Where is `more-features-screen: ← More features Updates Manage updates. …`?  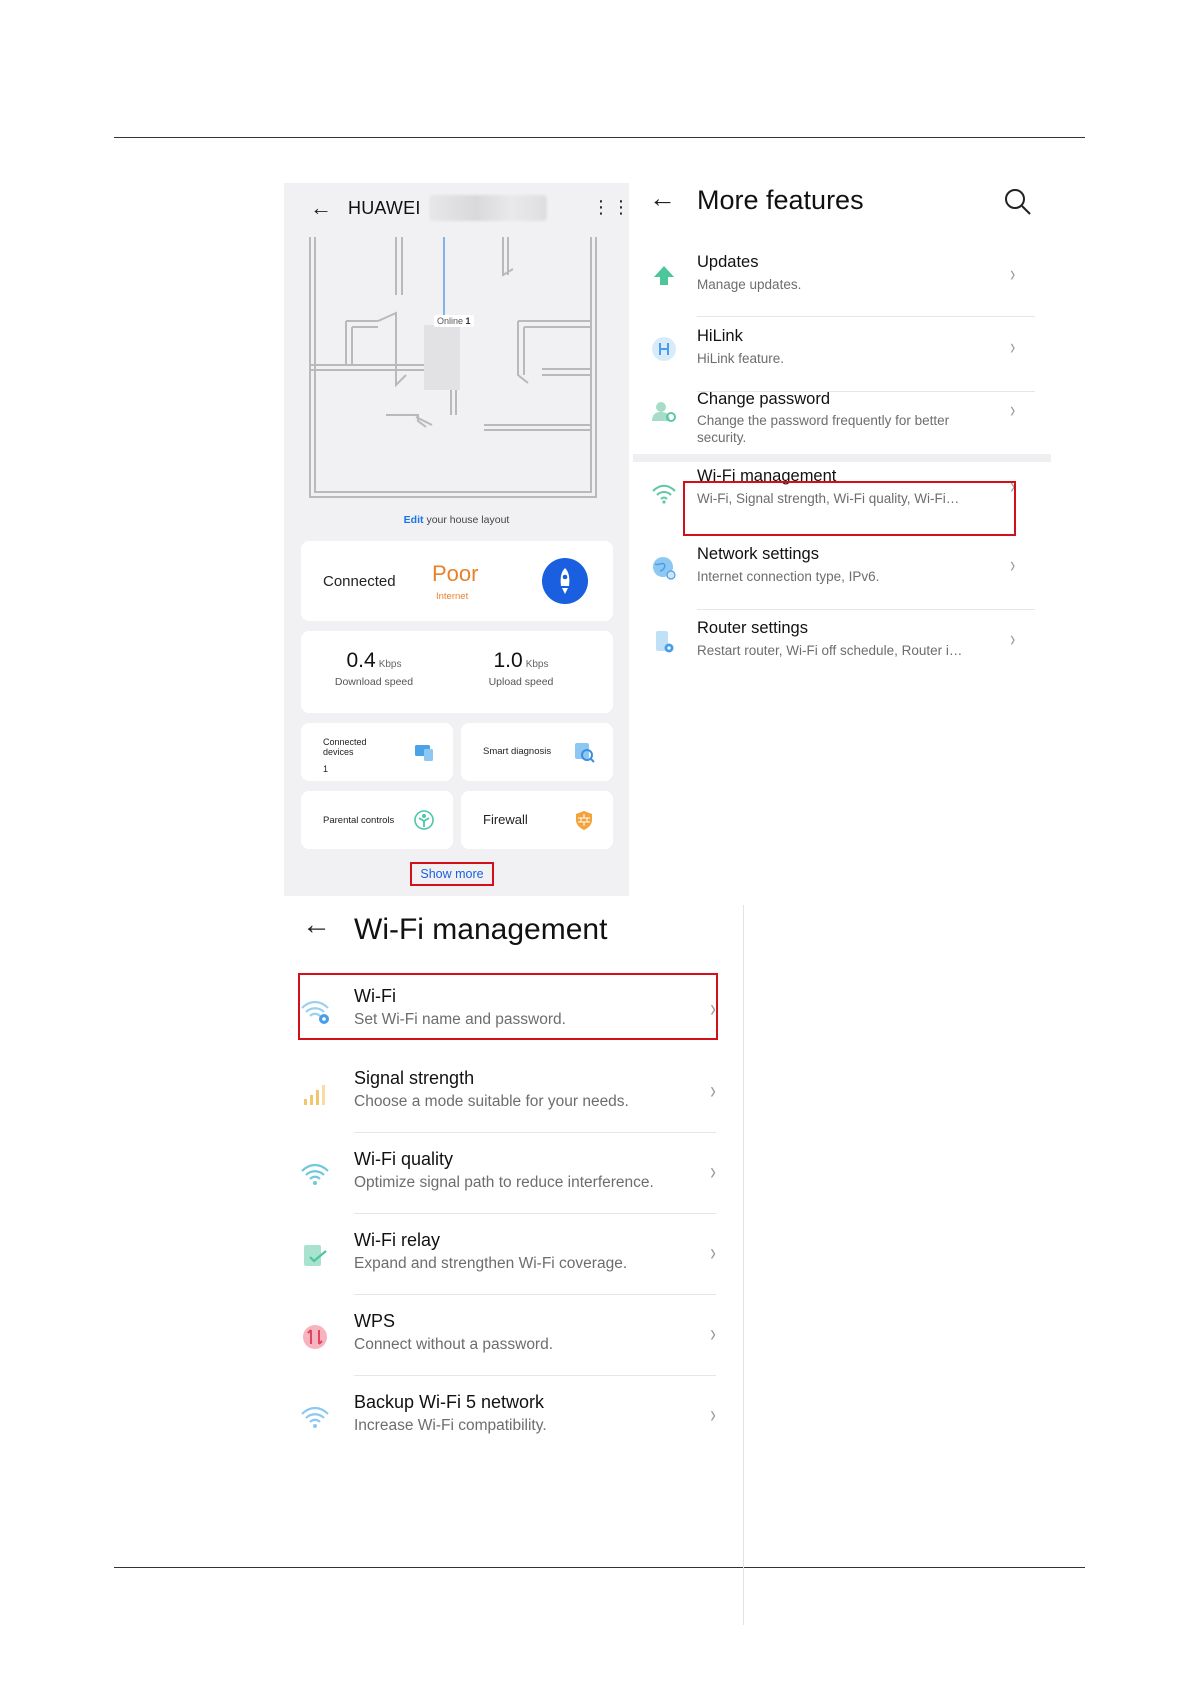 more-features-screen: ← More features Updates Manage updates. … is located at coordinates (842, 443).